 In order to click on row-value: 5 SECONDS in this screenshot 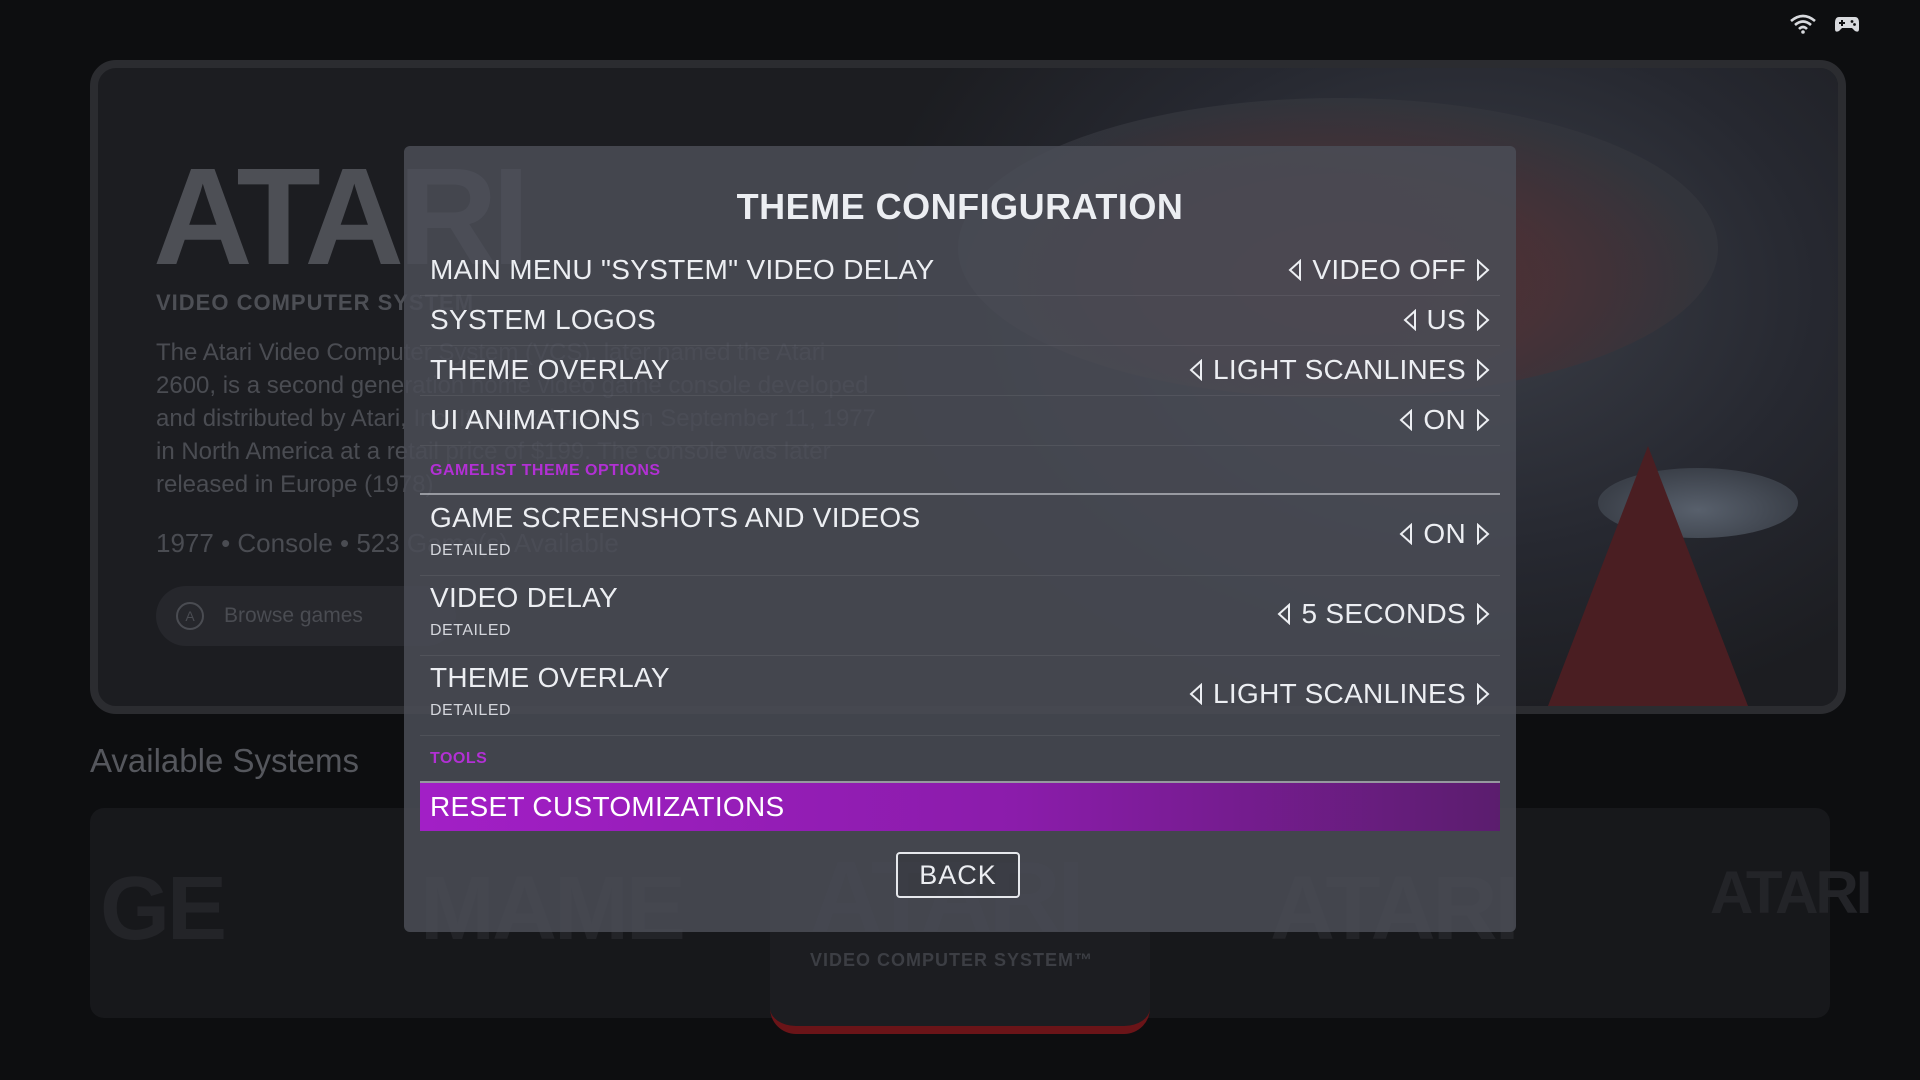, I will do `click(1383, 614)`.